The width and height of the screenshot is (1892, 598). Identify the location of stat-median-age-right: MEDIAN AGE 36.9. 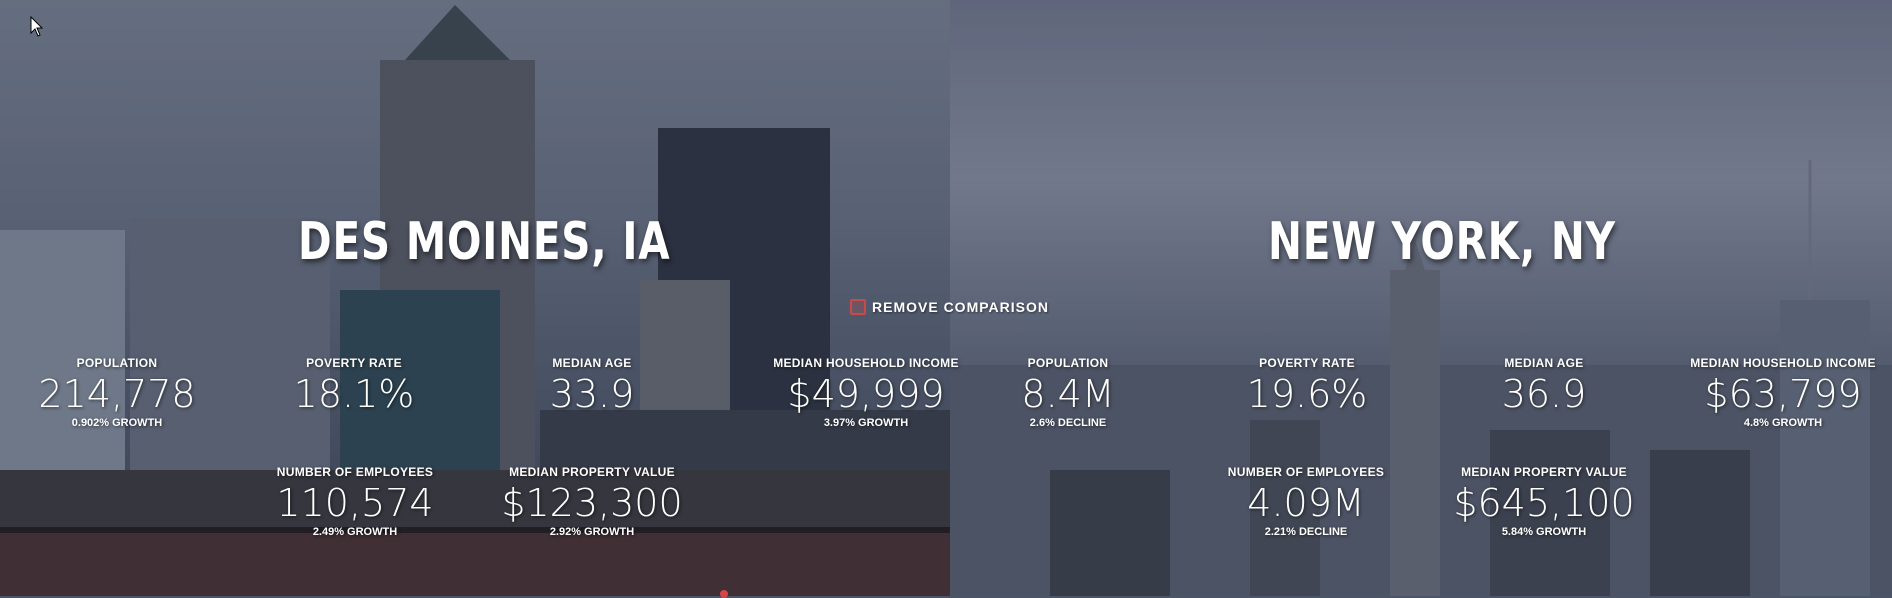
(1544, 386).